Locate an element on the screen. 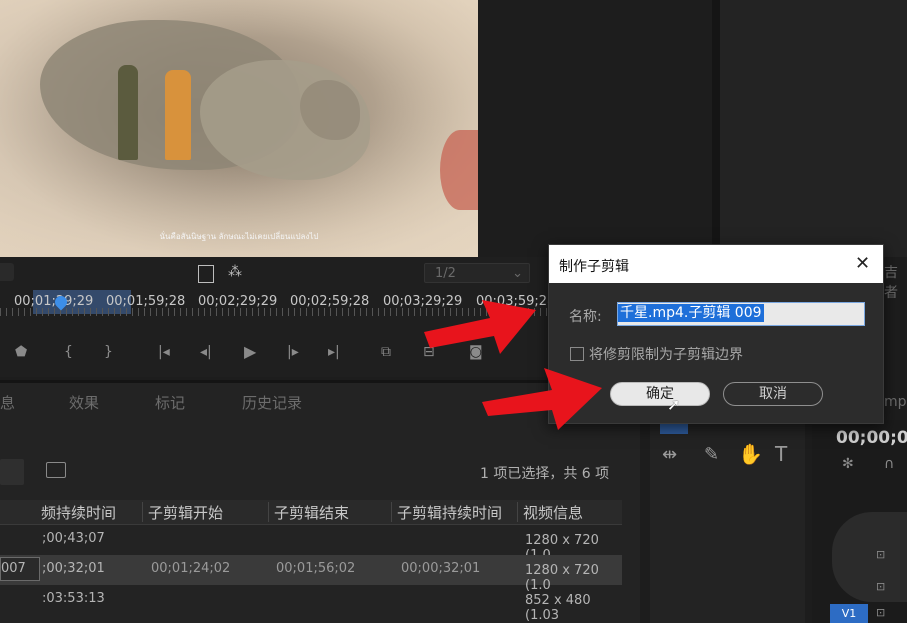  selection-info: 1 项已选择，共 6 项 is located at coordinates (545, 474).